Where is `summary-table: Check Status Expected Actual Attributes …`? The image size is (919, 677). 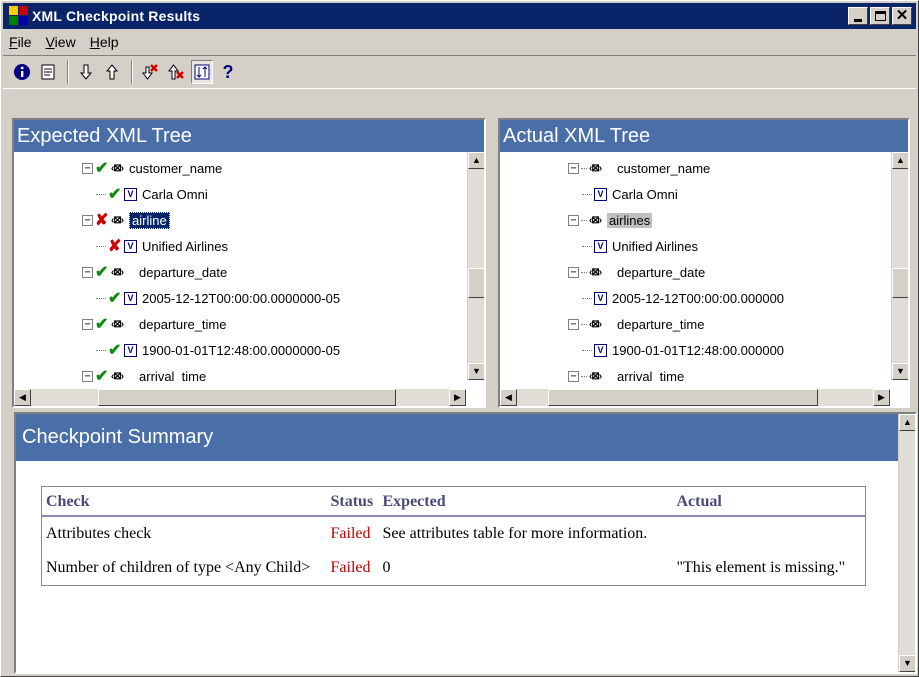
summary-table: Check Status Expected Actual Attributes … is located at coordinates (453, 536).